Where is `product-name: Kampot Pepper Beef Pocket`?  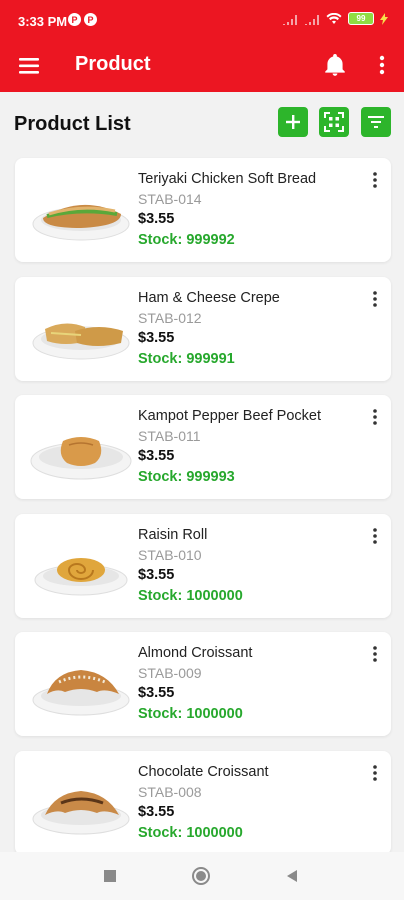 product-name: Kampot Pepper Beef Pocket is located at coordinates (229, 416).